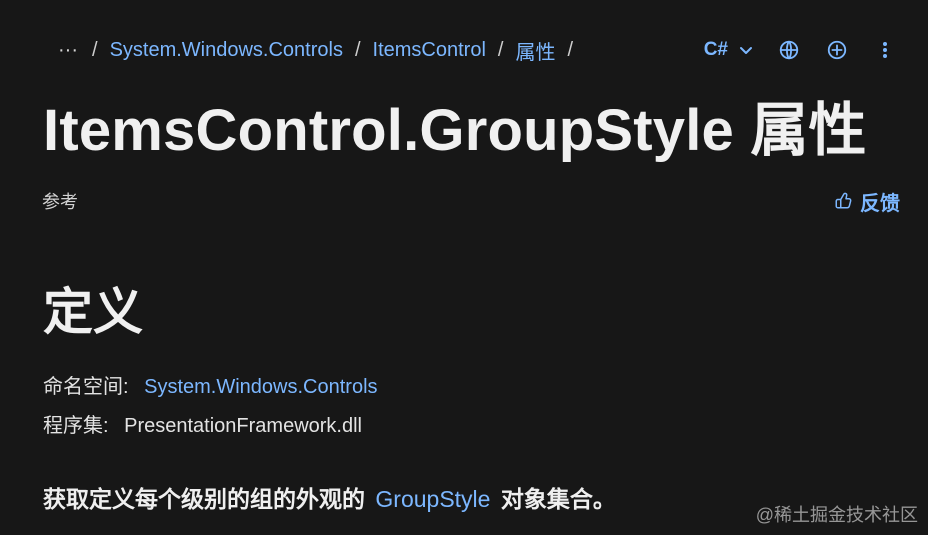 The image size is (928, 535). I want to click on plus-circle-icon, so click(837, 50).